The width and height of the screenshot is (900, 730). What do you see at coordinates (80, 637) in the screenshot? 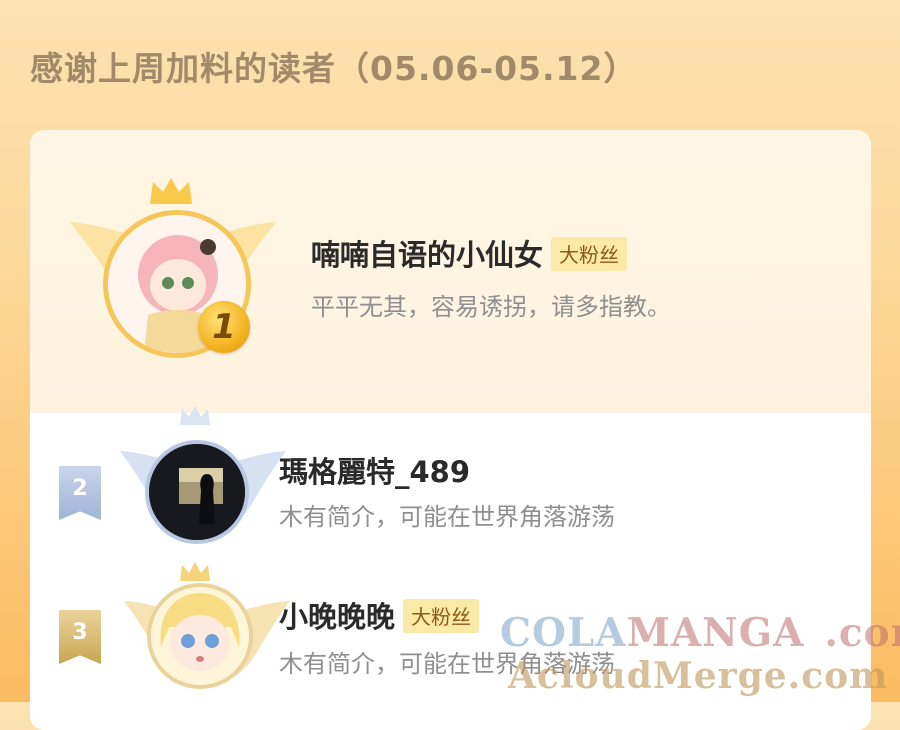
I see `rank-flag-3: 3` at bounding box center [80, 637].